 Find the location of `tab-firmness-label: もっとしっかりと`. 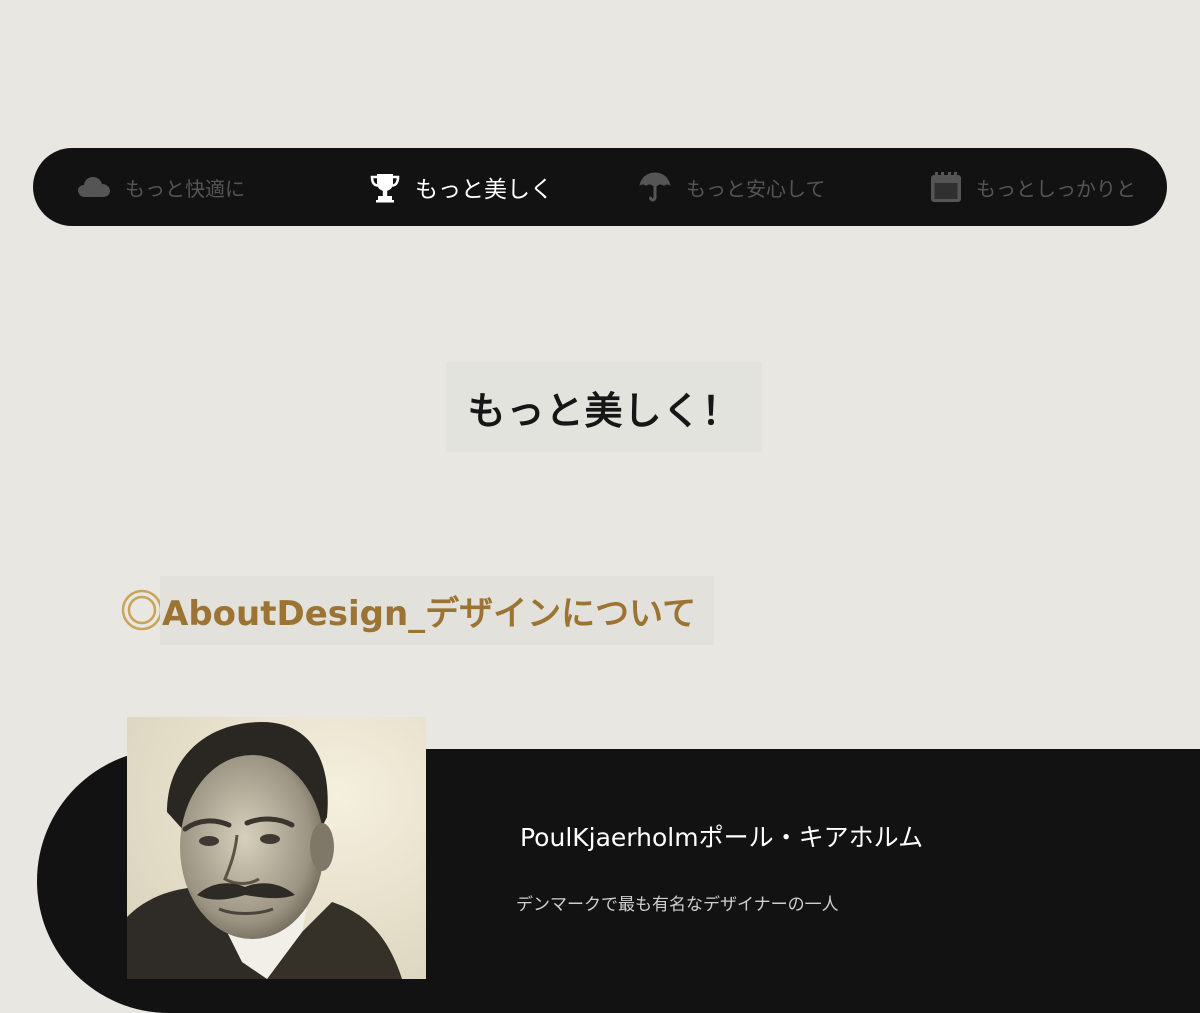

tab-firmness-label: もっとしっかりと is located at coordinates (1056, 188).